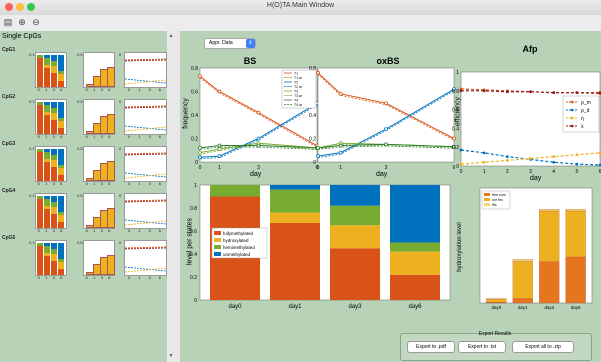 The height and width of the screenshot is (362, 601). What do you see at coordinates (482, 347) in the screenshot?
I see `export-txt-button: Export to .txt` at bounding box center [482, 347].